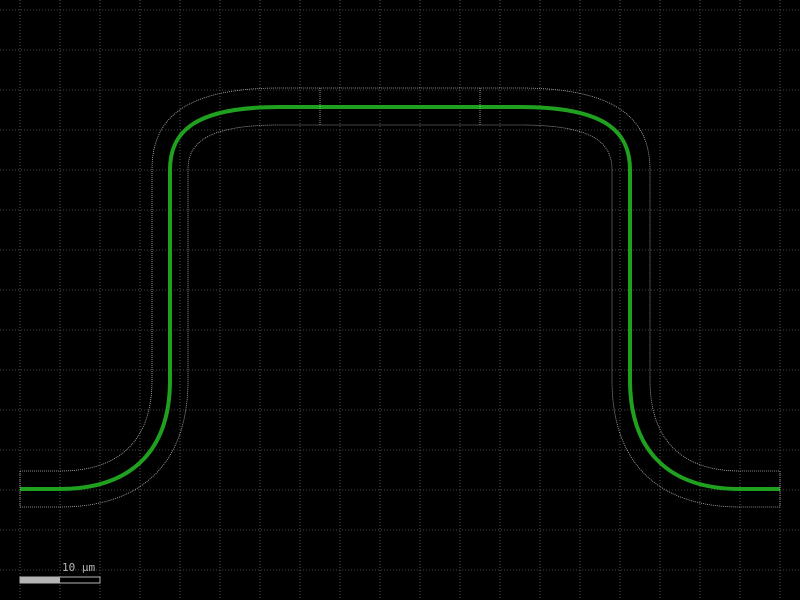  Describe the element at coordinates (40, 580) in the screenshot. I see `scale-bar-filled-segment` at that location.